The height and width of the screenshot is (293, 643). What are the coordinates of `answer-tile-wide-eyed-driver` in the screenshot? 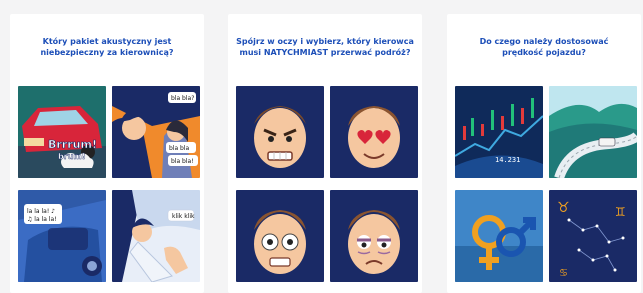 It's located at (280, 236).